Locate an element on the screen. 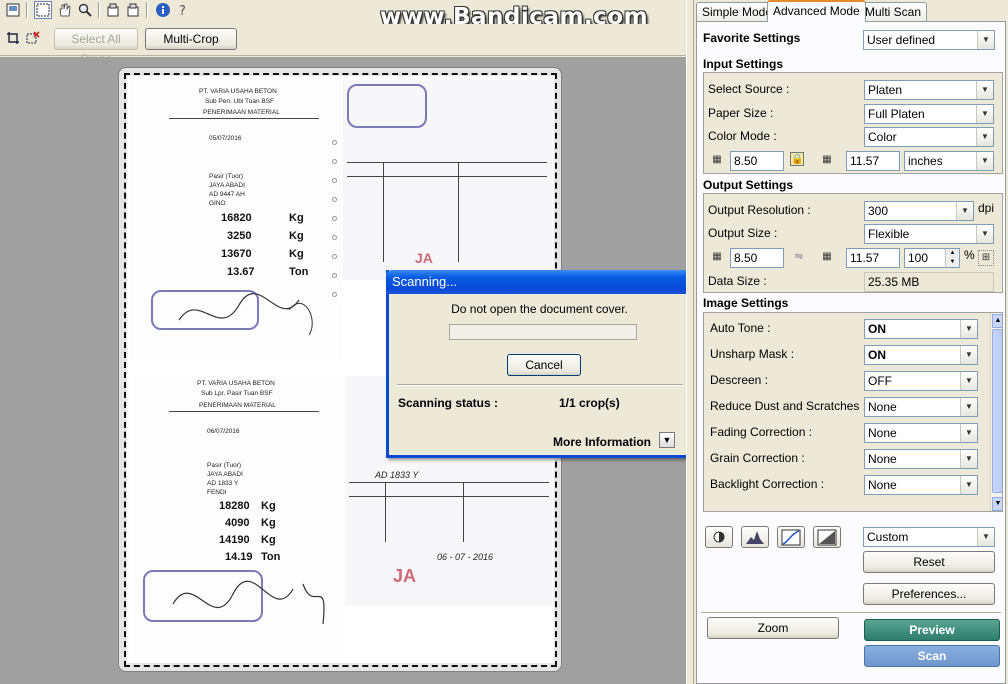 The height and width of the screenshot is (684, 1008). image-setting-value: ON is located at coordinates (877, 355).